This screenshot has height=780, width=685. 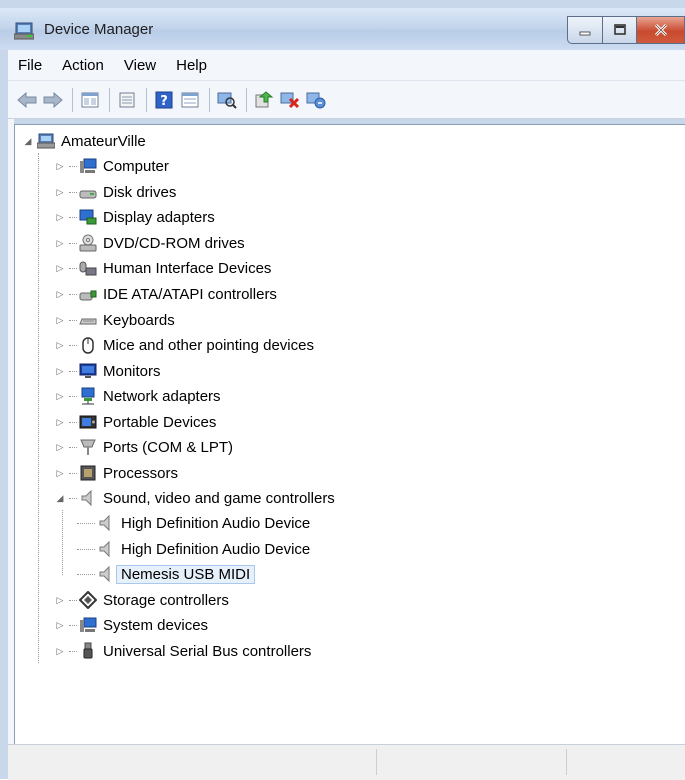 What do you see at coordinates (585, 30) in the screenshot?
I see `minimize-button` at bounding box center [585, 30].